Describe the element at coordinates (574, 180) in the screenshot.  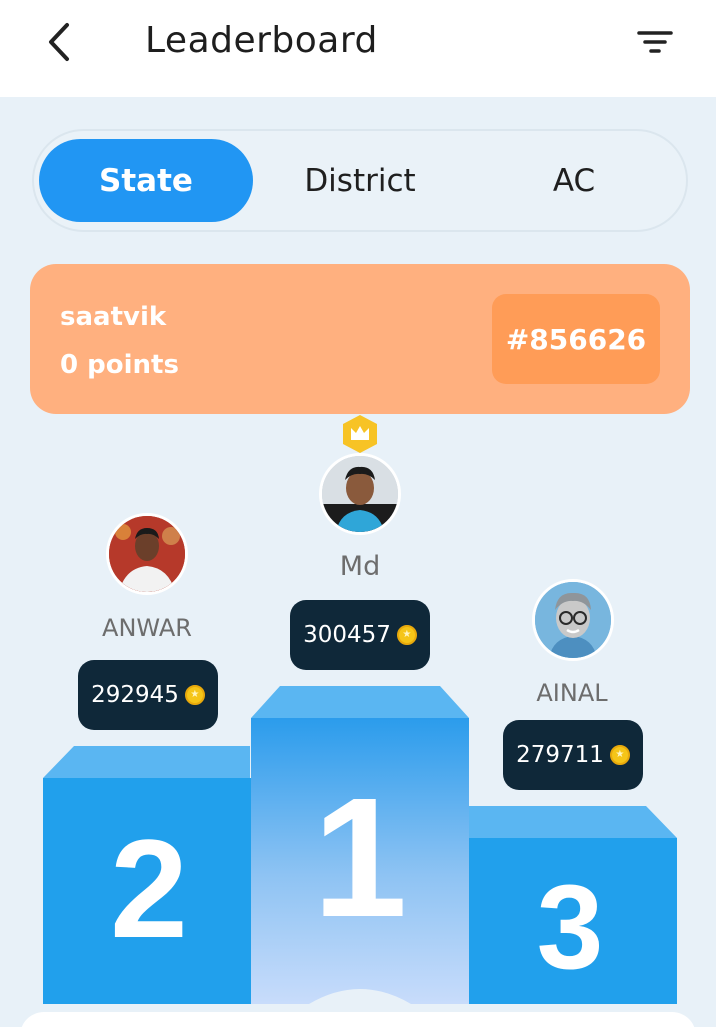
I see `tab-ac: AC` at that location.